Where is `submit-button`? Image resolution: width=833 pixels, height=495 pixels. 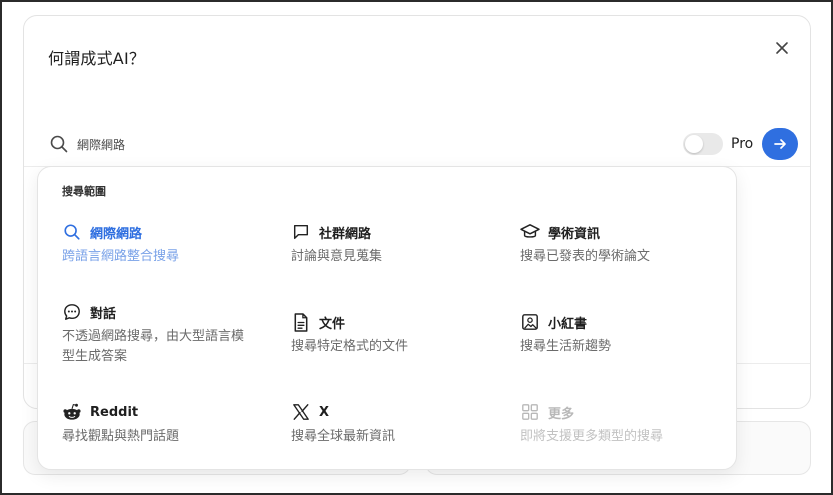 submit-button is located at coordinates (780, 144).